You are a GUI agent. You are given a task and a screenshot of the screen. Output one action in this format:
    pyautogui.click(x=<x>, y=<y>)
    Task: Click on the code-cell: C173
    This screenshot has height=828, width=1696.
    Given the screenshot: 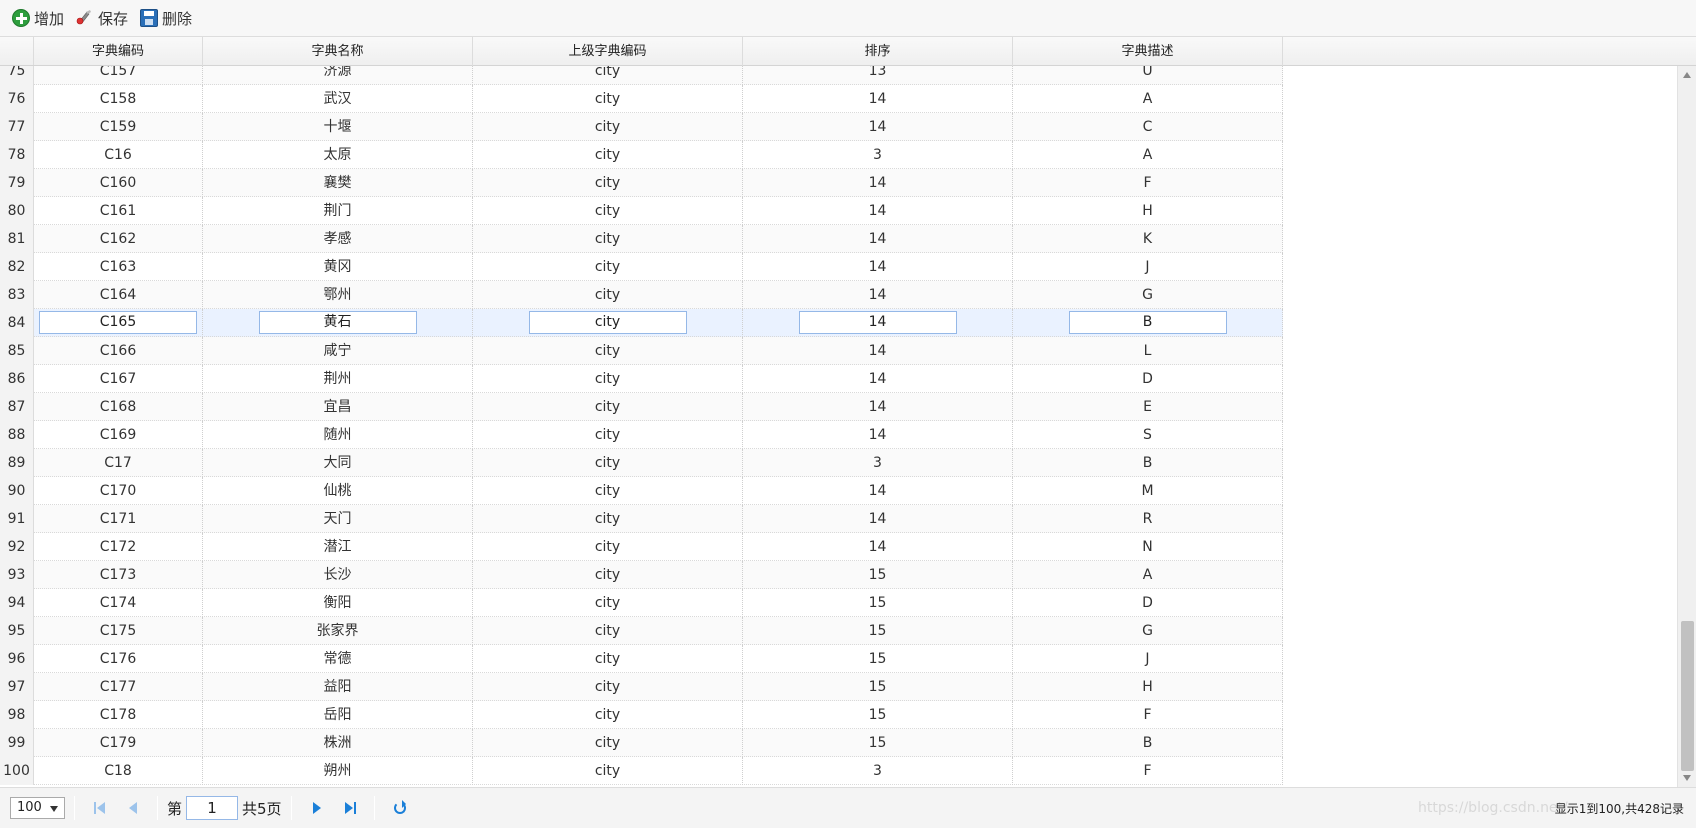 What is the action you would take?
    pyautogui.click(x=118, y=575)
    